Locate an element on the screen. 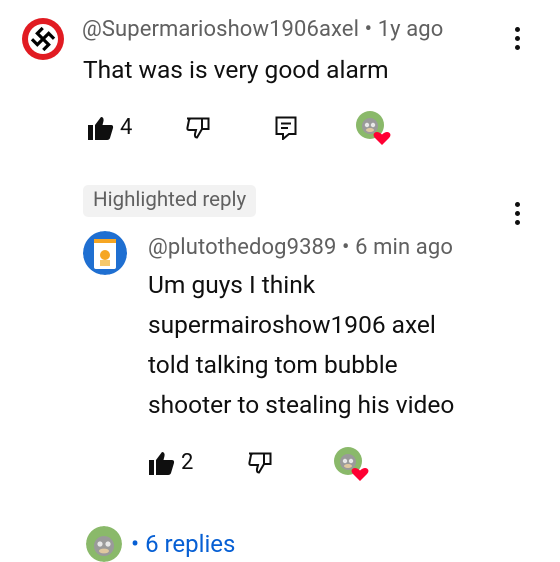 The width and height of the screenshot is (560, 562). reply-text-line: shooter to stealing his video is located at coordinates (301, 404).